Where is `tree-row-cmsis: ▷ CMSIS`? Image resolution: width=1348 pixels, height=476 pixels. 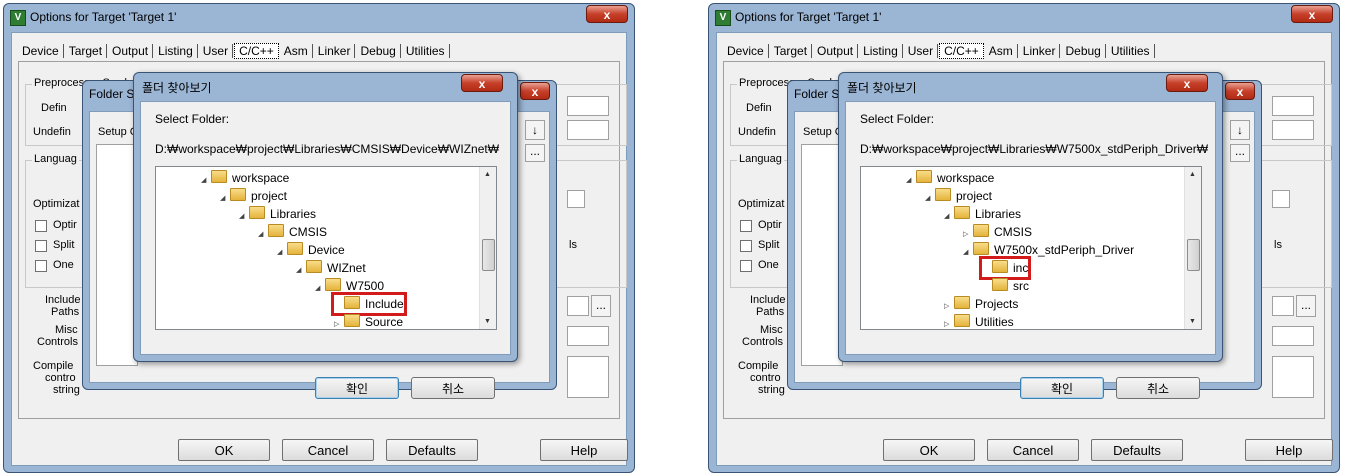 tree-row-cmsis: ▷ CMSIS is located at coordinates (997, 232).